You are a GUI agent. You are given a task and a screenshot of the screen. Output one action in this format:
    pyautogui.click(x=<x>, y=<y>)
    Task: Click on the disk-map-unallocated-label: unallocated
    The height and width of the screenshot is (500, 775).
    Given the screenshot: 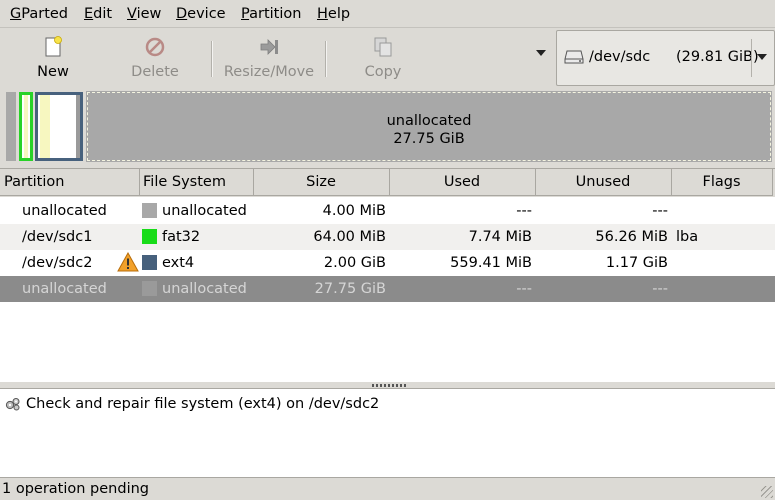 What is the action you would take?
    pyautogui.click(x=429, y=121)
    